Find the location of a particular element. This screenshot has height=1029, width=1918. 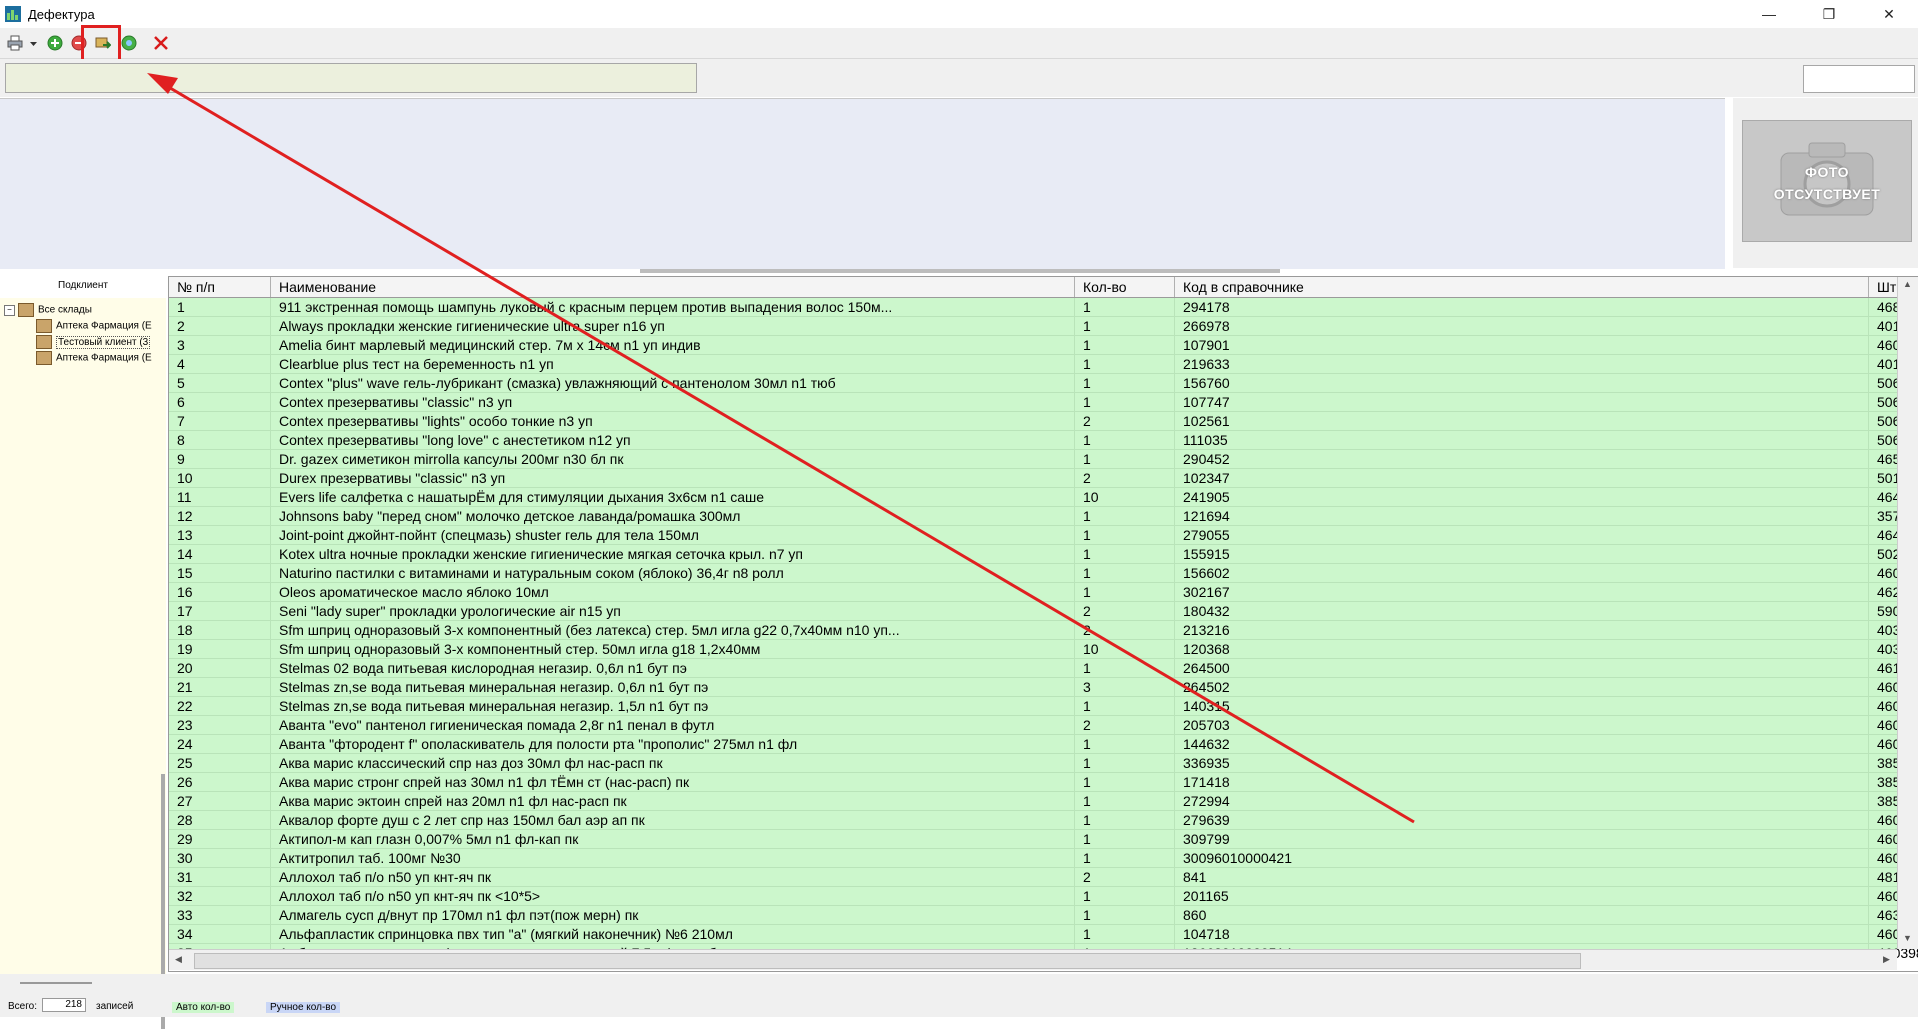

cell-number: 28 is located at coordinates (220, 820).